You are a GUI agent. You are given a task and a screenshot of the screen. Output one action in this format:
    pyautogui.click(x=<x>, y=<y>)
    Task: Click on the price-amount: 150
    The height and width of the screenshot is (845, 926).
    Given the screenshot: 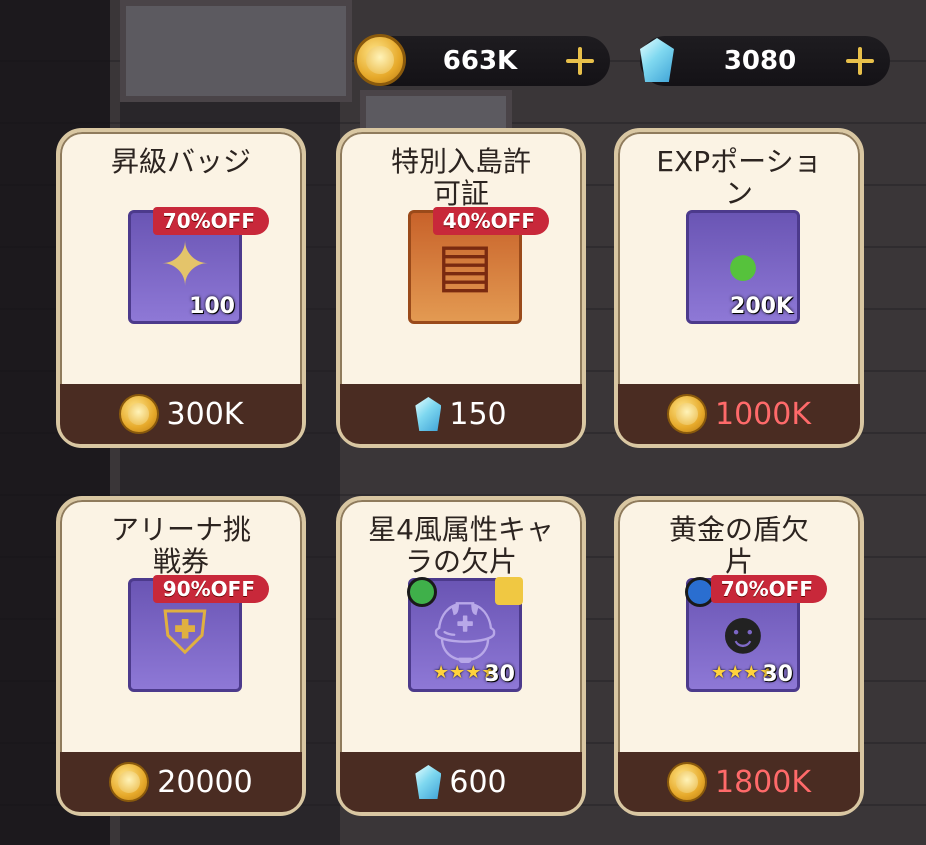 What is the action you would take?
    pyautogui.click(x=478, y=414)
    